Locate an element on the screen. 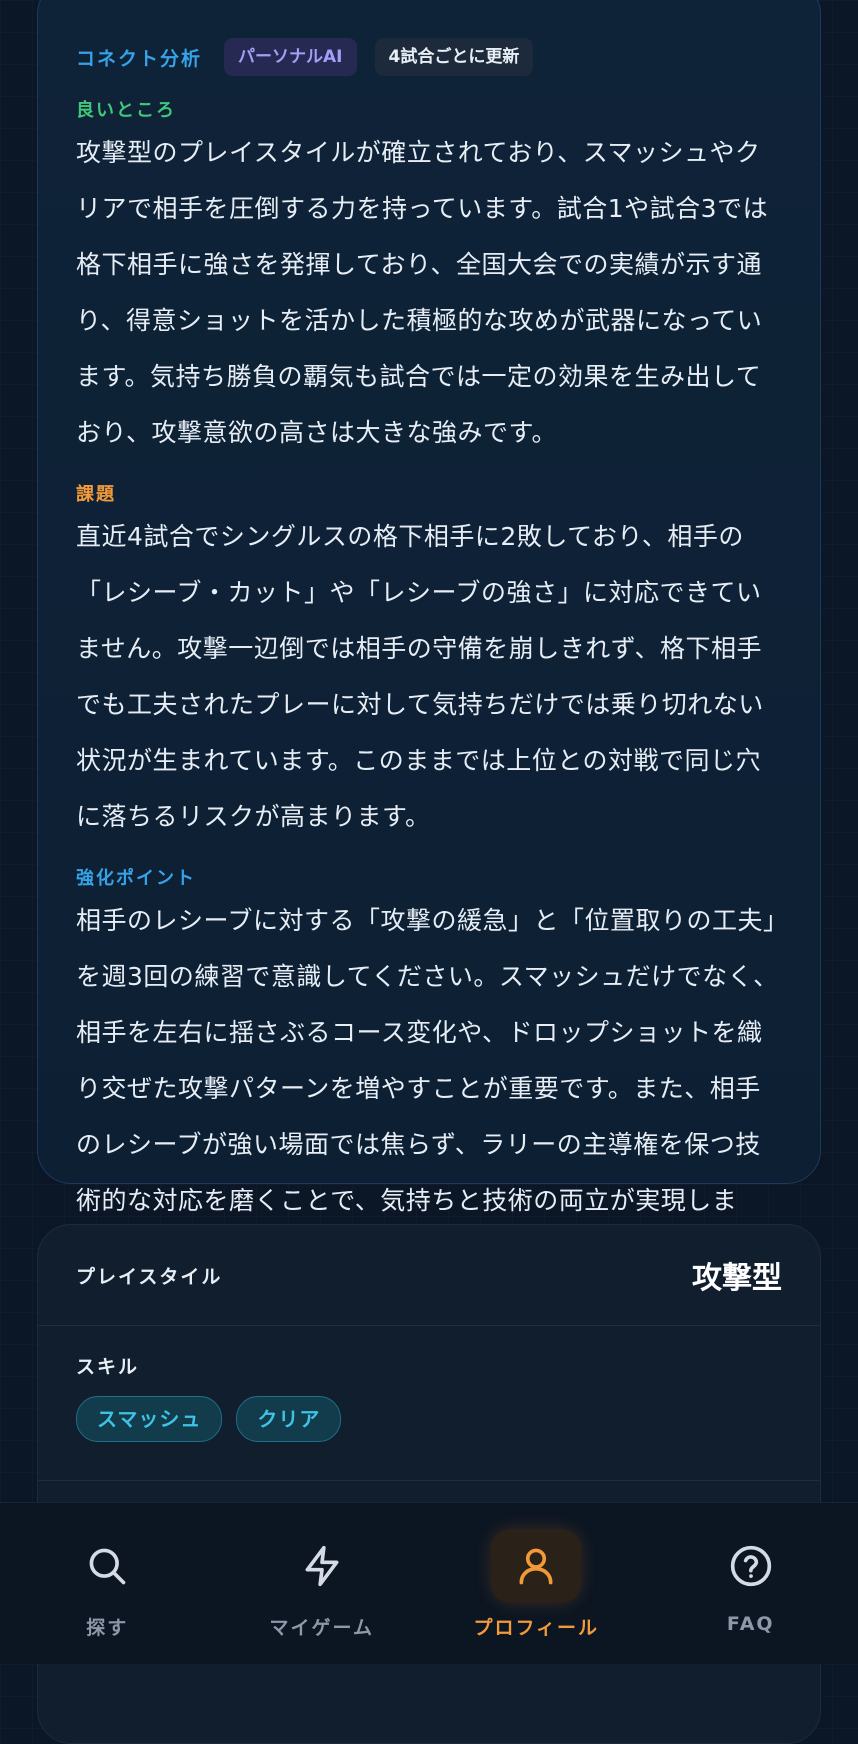 This screenshot has height=1744, width=858. analysis-title: コネクト分析 is located at coordinates (139, 57).